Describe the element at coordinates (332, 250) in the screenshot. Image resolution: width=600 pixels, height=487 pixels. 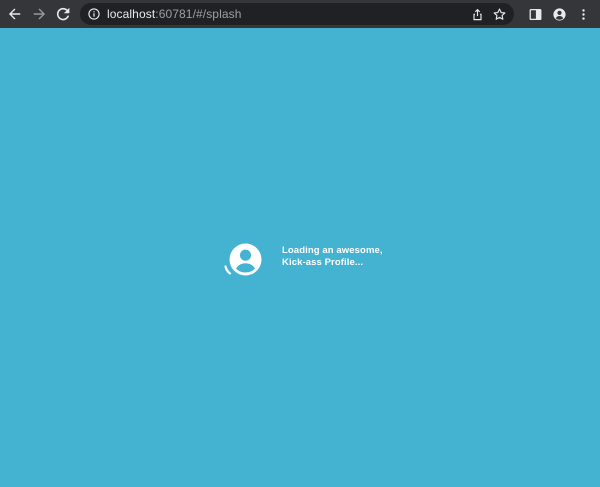
I see `loading-message-line-1: Loading an awesome,` at that location.